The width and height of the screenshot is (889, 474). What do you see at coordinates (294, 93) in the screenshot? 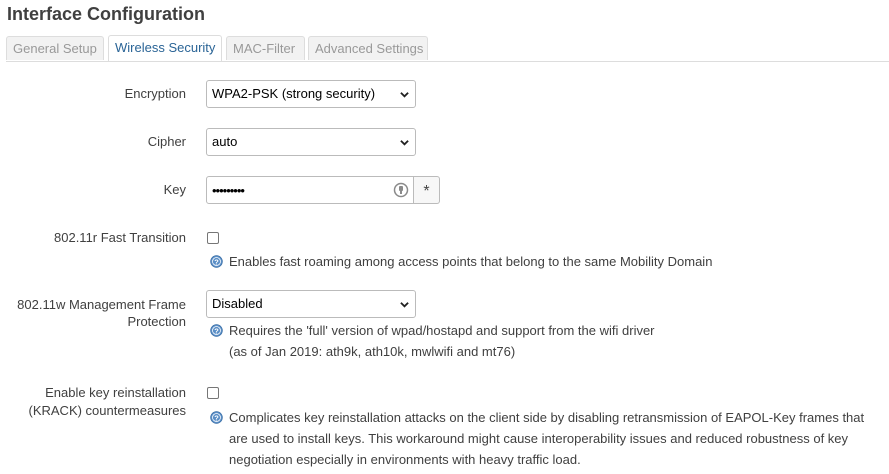
I see `encryption-select-value: WPA2-PSK (strong security)` at bounding box center [294, 93].